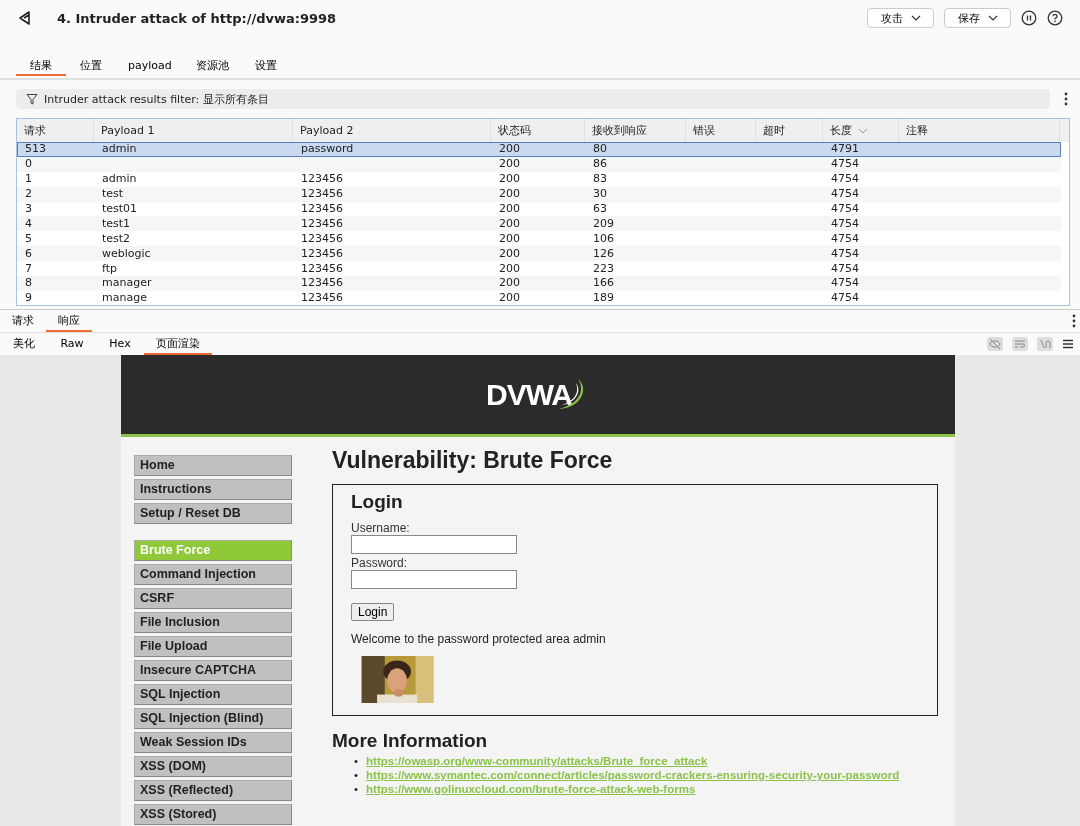  I want to click on menu-item: Home, so click(213, 465).